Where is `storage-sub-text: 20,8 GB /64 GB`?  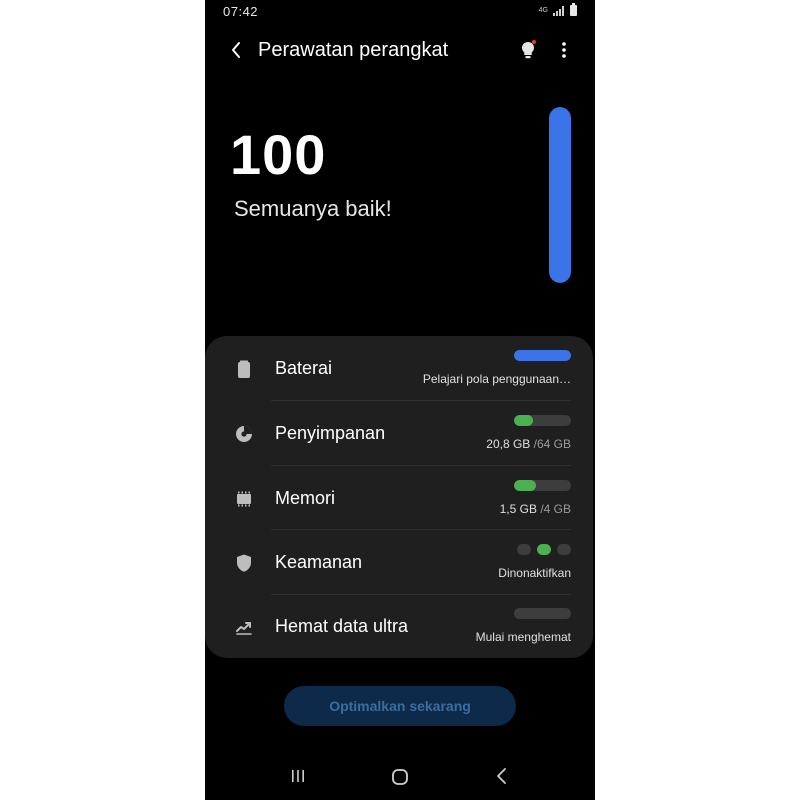 storage-sub-text: 20,8 GB /64 GB is located at coordinates (528, 444).